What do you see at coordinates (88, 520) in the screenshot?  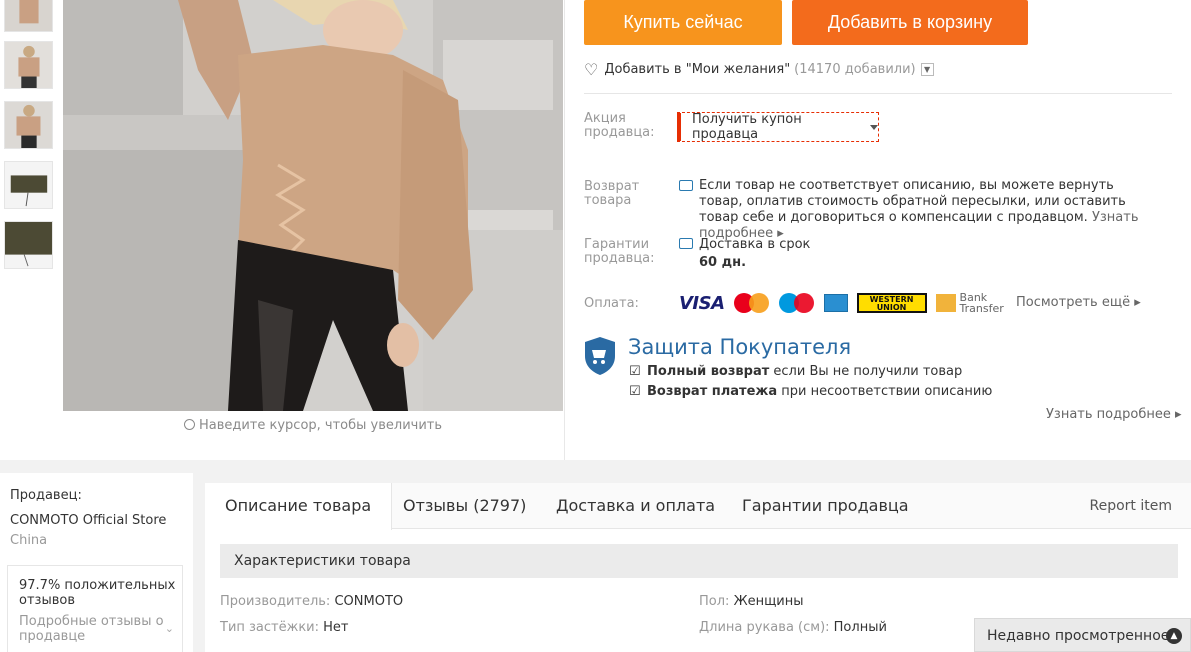 I see `seller-name-link: CONMOTO Official Store` at bounding box center [88, 520].